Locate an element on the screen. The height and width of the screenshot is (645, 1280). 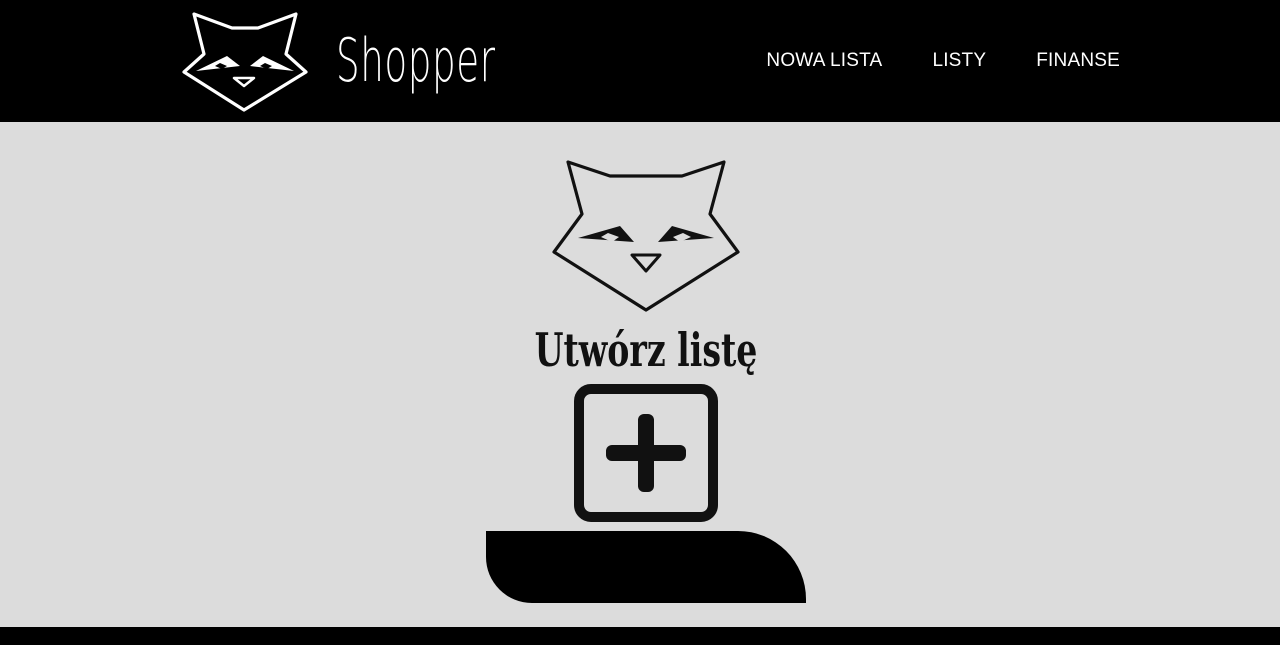
brand-link: Shopper is located at coordinates (388, 61).